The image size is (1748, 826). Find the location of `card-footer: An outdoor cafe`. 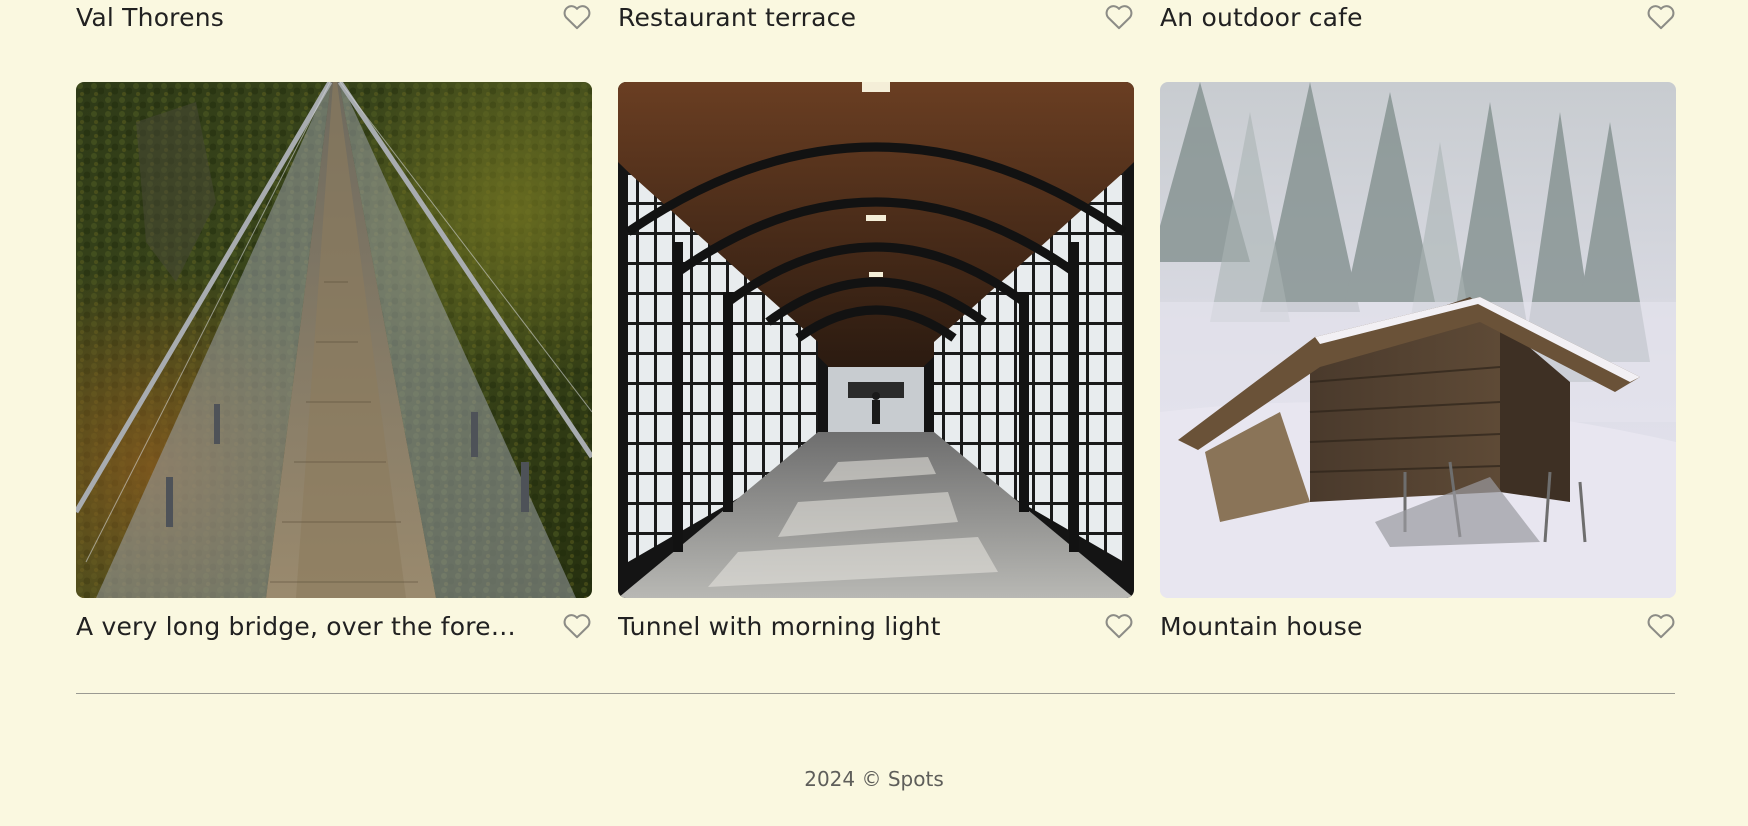

card-footer: An outdoor cafe is located at coordinates (1418, 17).